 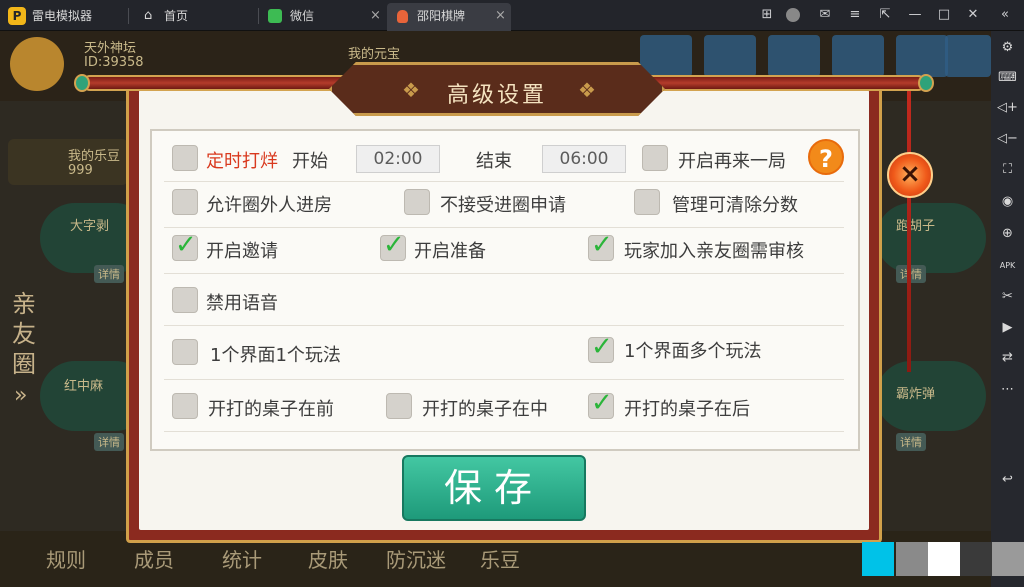 What do you see at coordinates (1007, 327) in the screenshot?
I see `video-icon: ▶` at bounding box center [1007, 327].